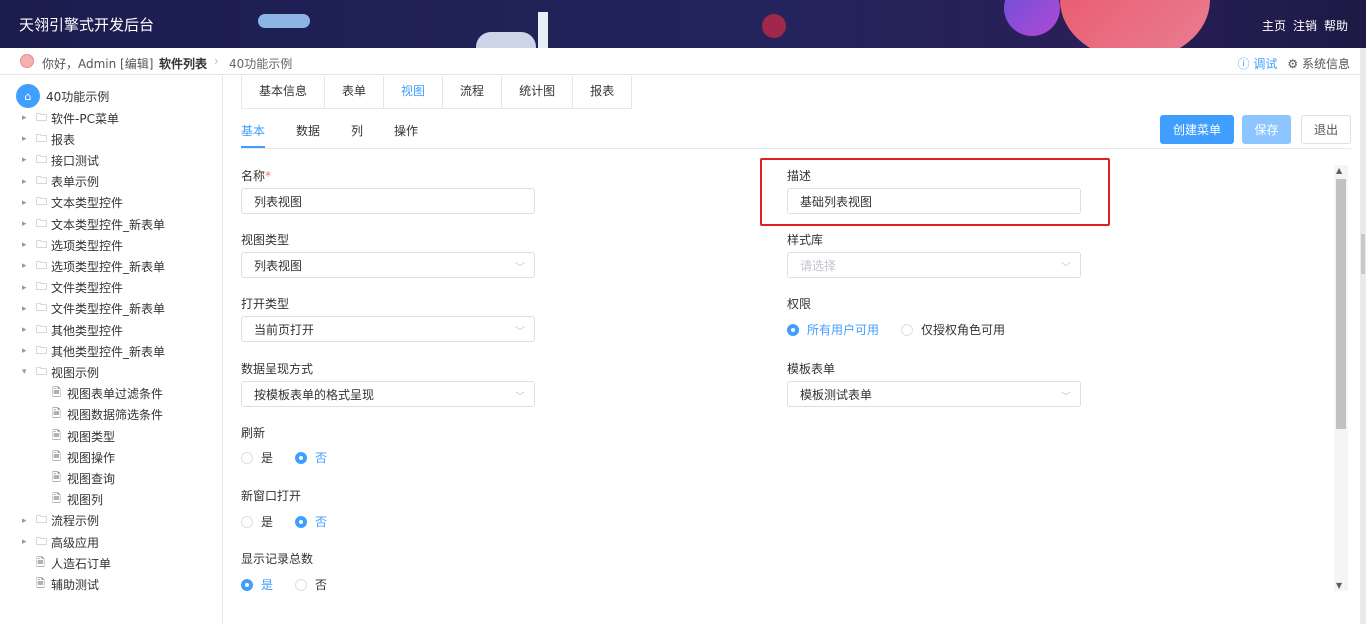 The width and height of the screenshot is (1366, 624). I want to click on sidebar-item: 🗎 辅助测试, so click(67, 584).